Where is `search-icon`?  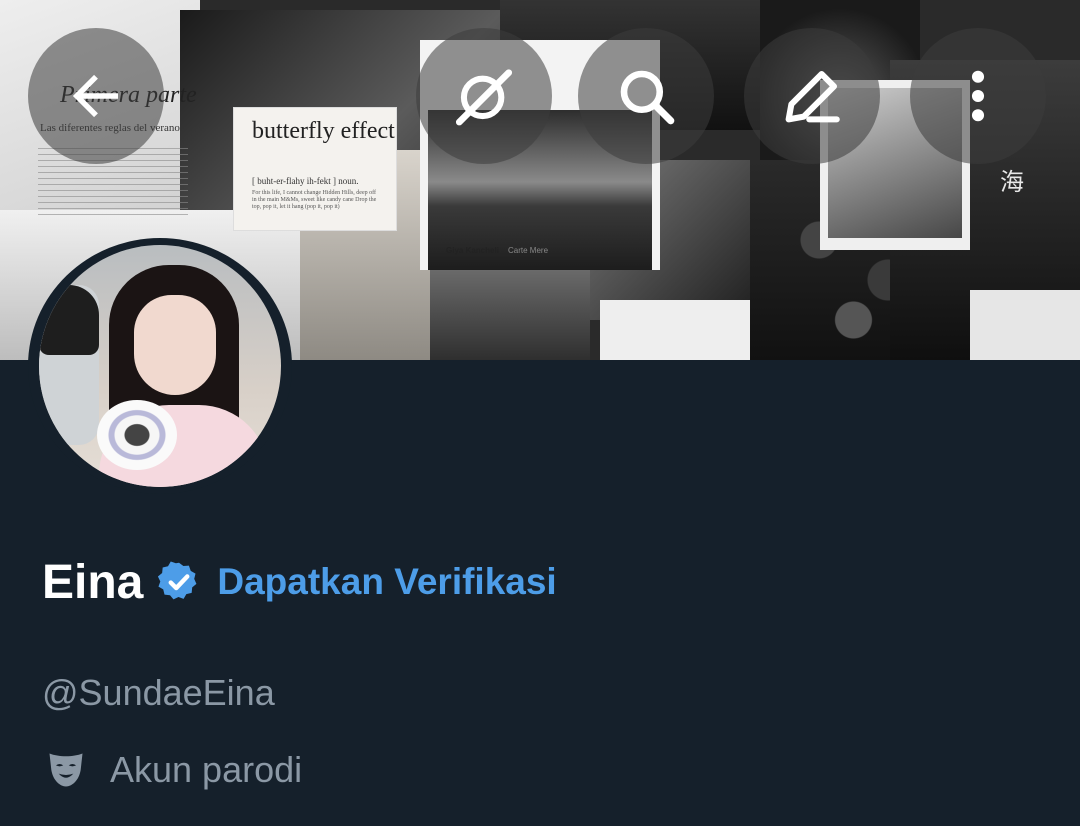 search-icon is located at coordinates (647, 97).